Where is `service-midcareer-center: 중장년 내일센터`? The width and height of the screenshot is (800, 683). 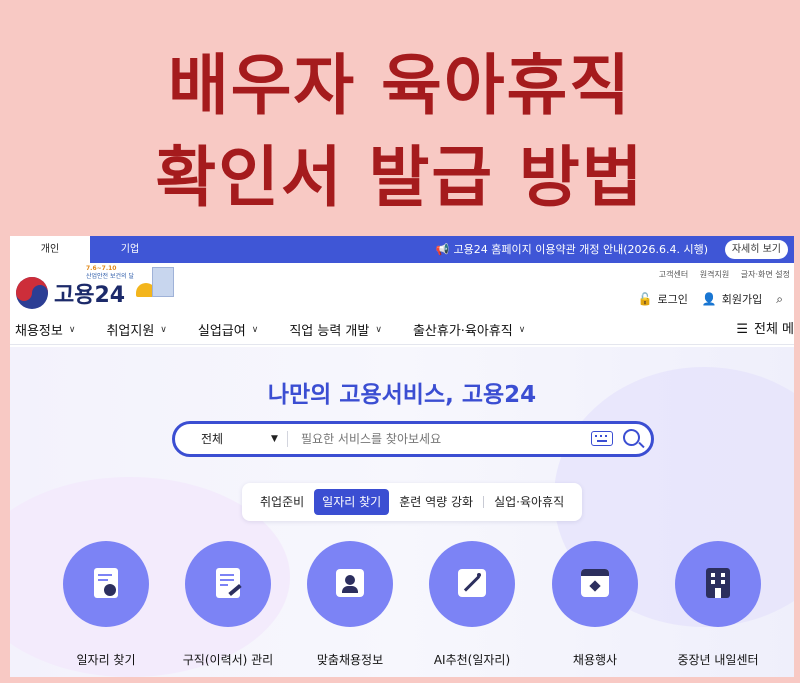 service-midcareer-center: 중장년 내일센터 is located at coordinates (718, 604).